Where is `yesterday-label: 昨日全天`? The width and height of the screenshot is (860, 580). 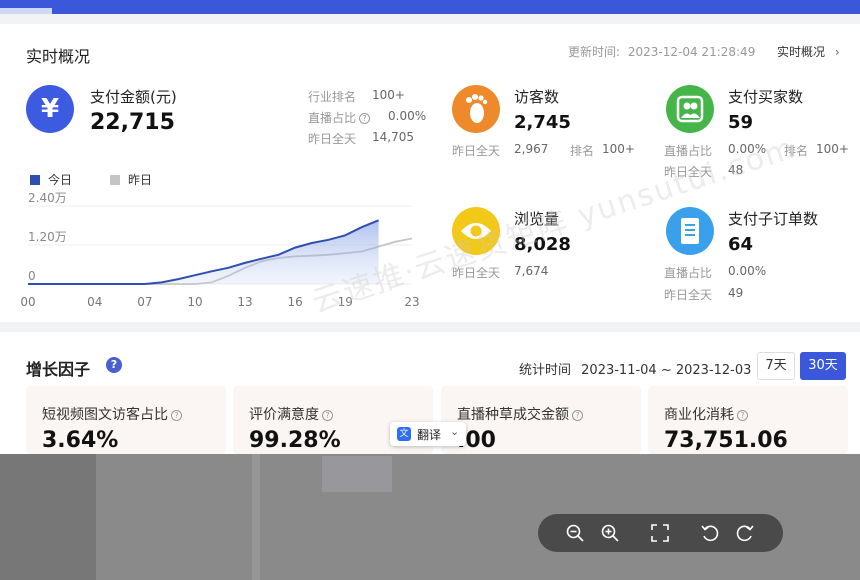 yesterday-label: 昨日全天 is located at coordinates (332, 139).